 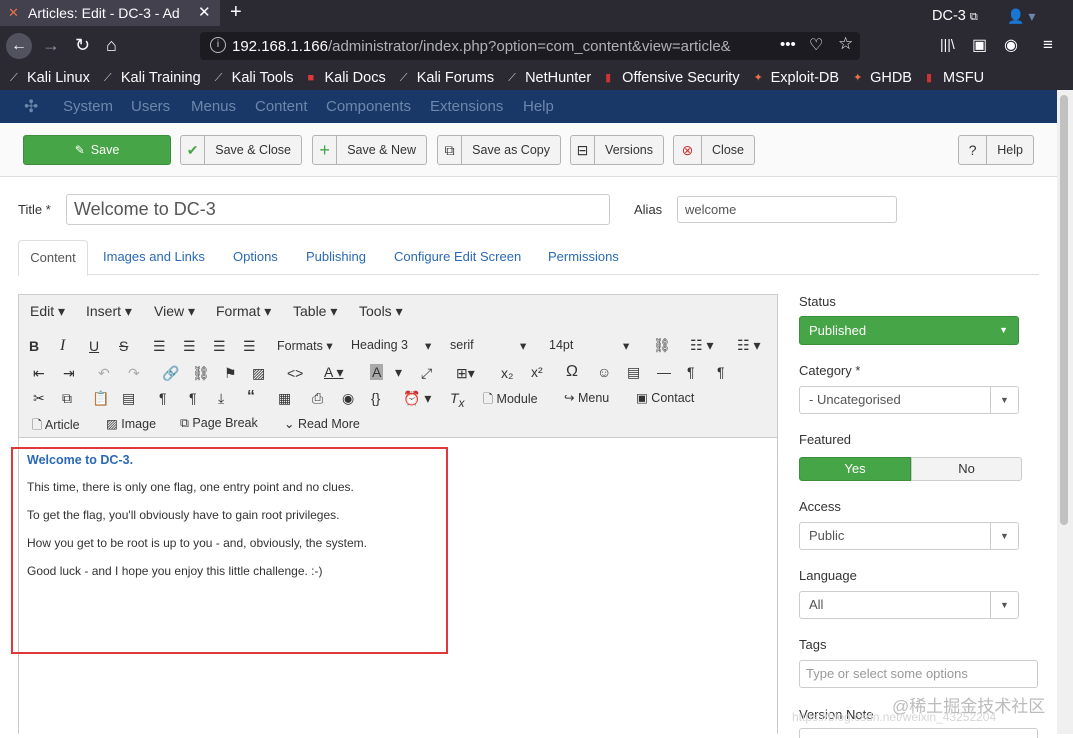 What do you see at coordinates (499, 150) in the screenshot?
I see `save-copy-button: ⧉ Save as Copy` at bounding box center [499, 150].